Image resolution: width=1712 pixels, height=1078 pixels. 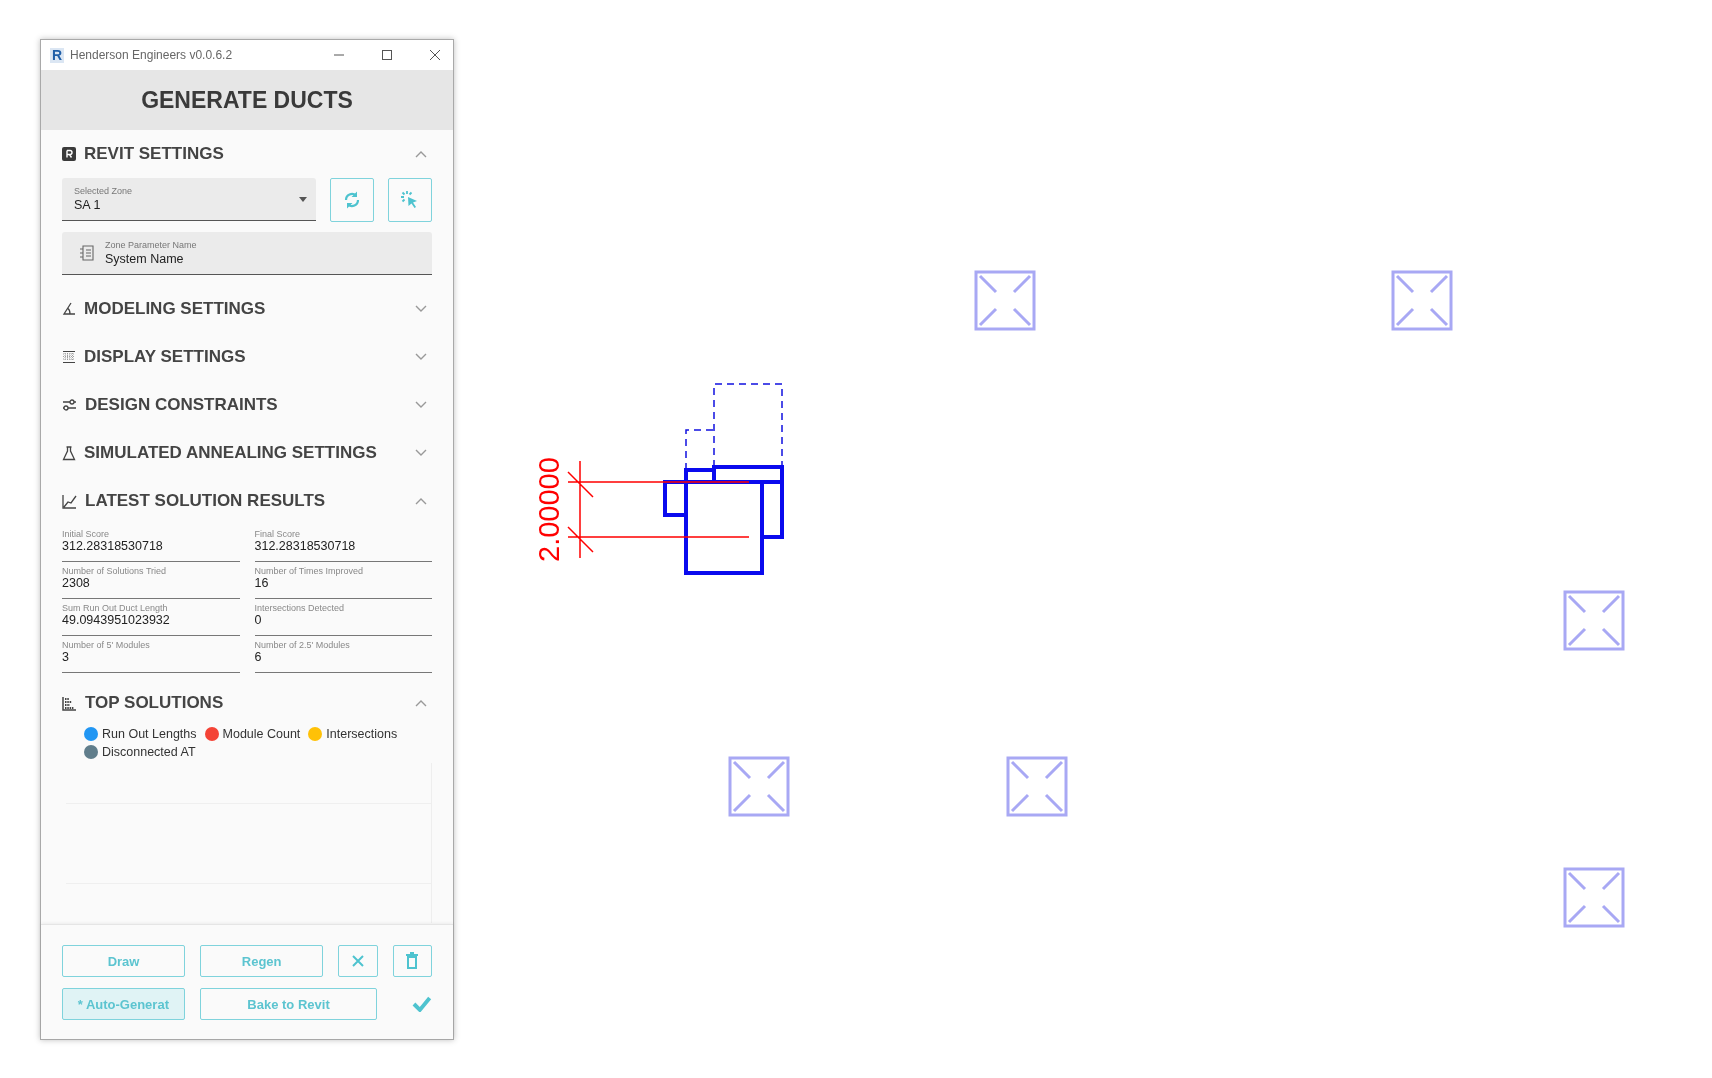 What do you see at coordinates (151, 55) in the screenshot?
I see `window-title: Henderson Engineers v0.0.6.2` at bounding box center [151, 55].